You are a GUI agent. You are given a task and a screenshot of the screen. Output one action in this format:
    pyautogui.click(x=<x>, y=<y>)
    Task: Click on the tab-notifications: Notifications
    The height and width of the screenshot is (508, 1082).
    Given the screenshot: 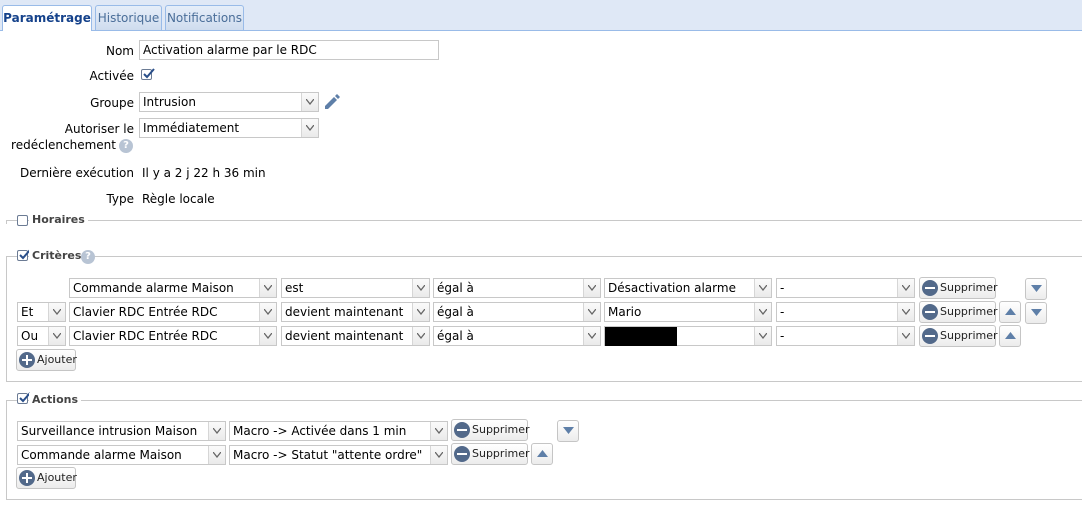 What is the action you would take?
    pyautogui.click(x=204, y=17)
    